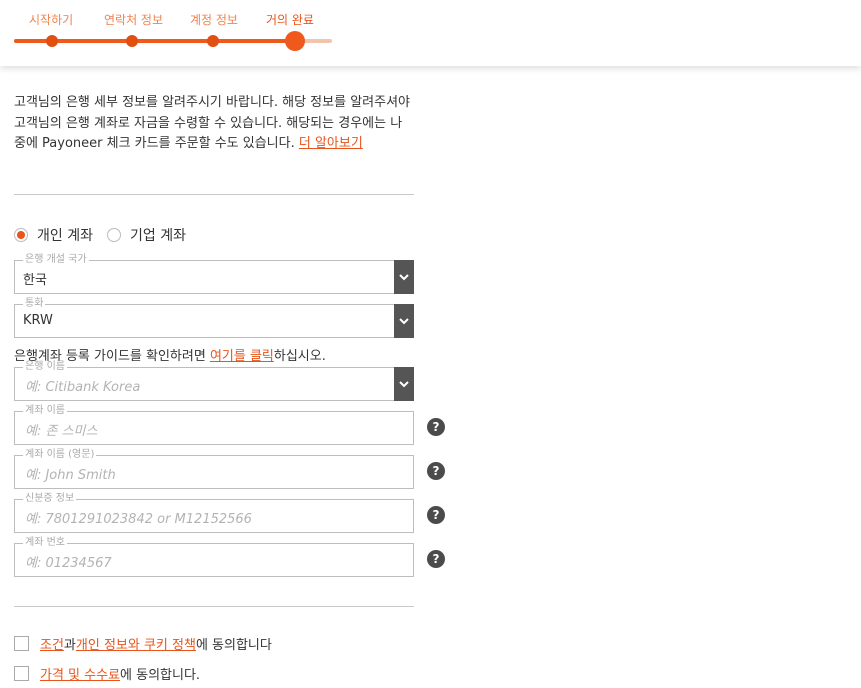 The image size is (861, 688). I want to click on guide-suffix: 하십시오., so click(299, 356).